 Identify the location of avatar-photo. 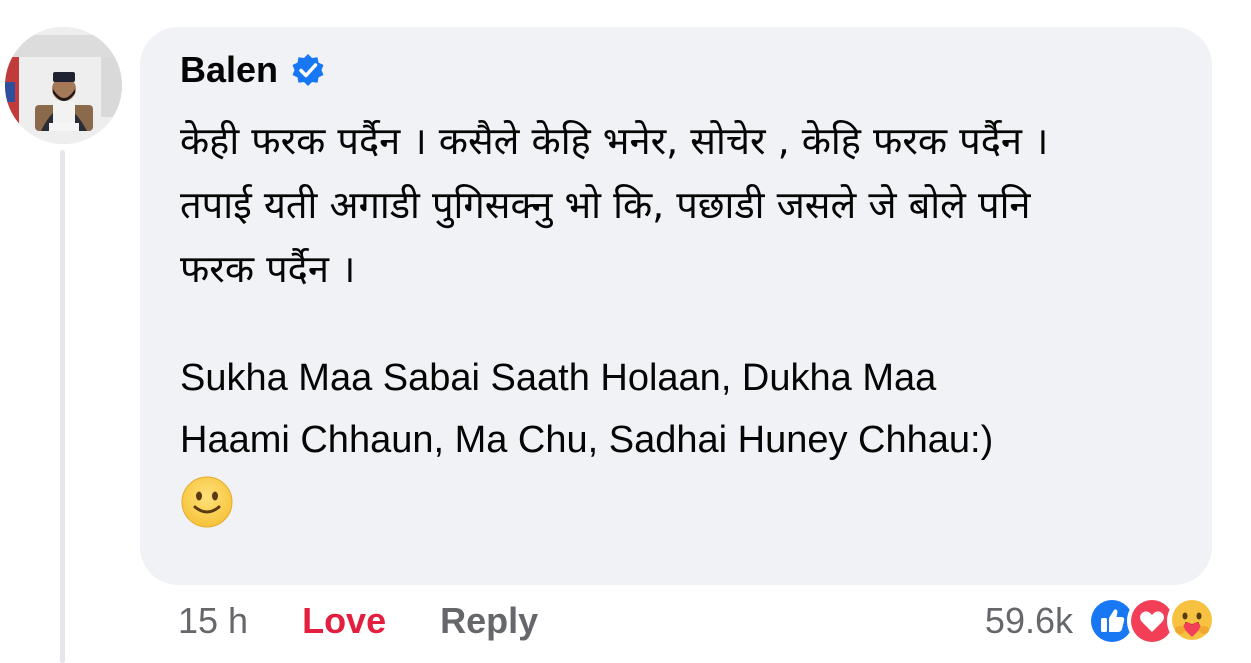
(63, 85).